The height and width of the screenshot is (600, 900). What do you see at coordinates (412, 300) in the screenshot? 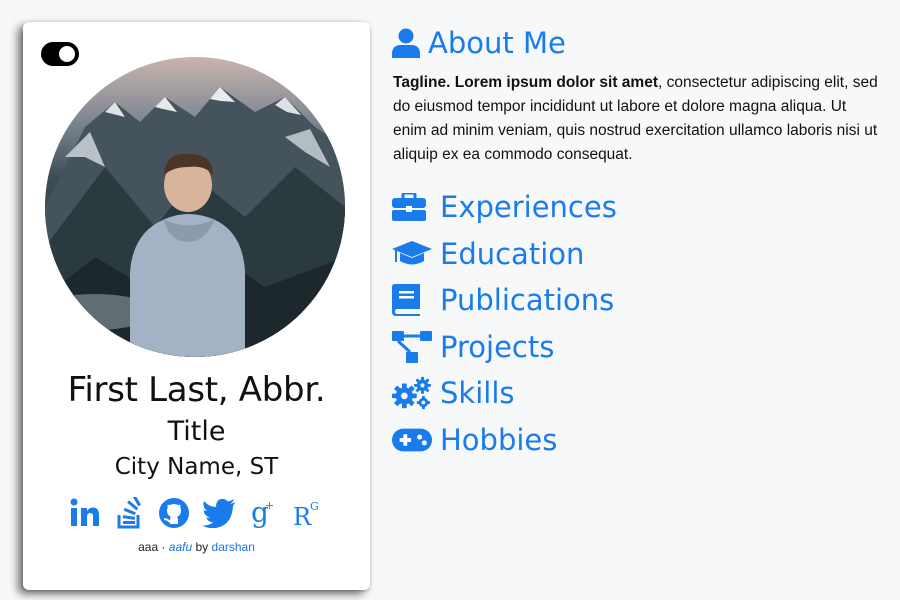
I see `book-icon` at bounding box center [412, 300].